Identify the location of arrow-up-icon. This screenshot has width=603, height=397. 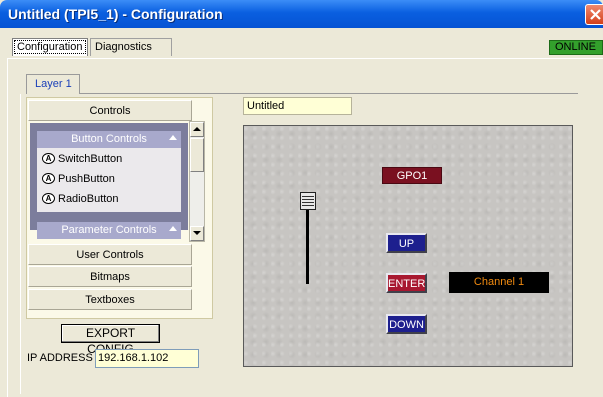
(197, 129).